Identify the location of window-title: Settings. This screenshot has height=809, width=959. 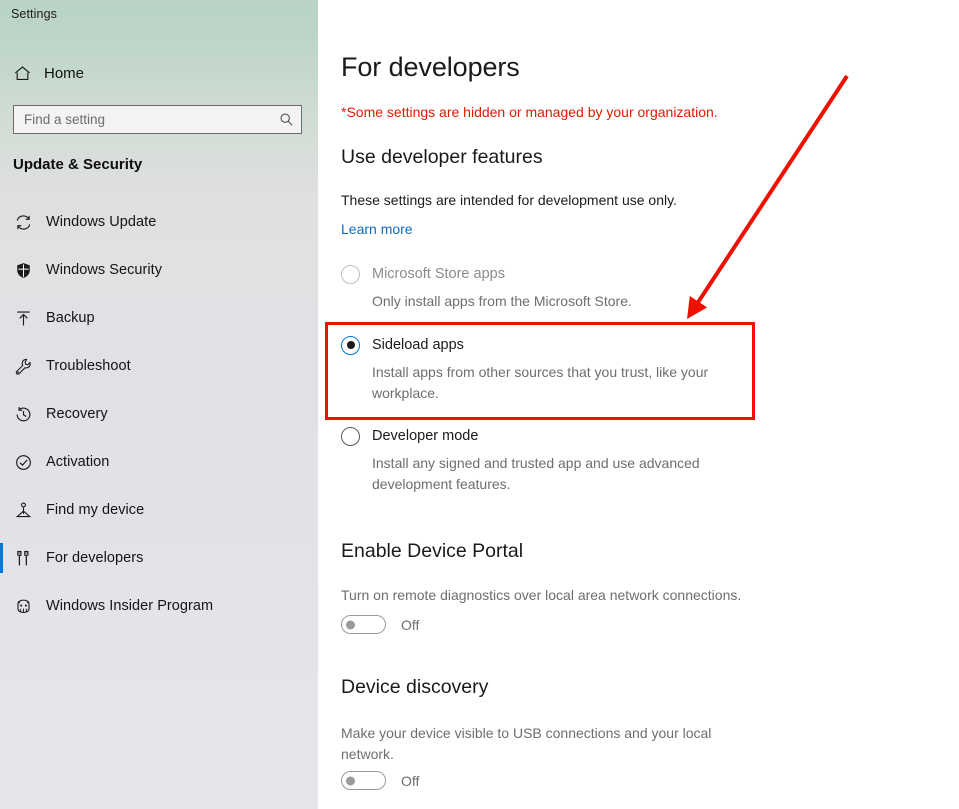
(34, 14).